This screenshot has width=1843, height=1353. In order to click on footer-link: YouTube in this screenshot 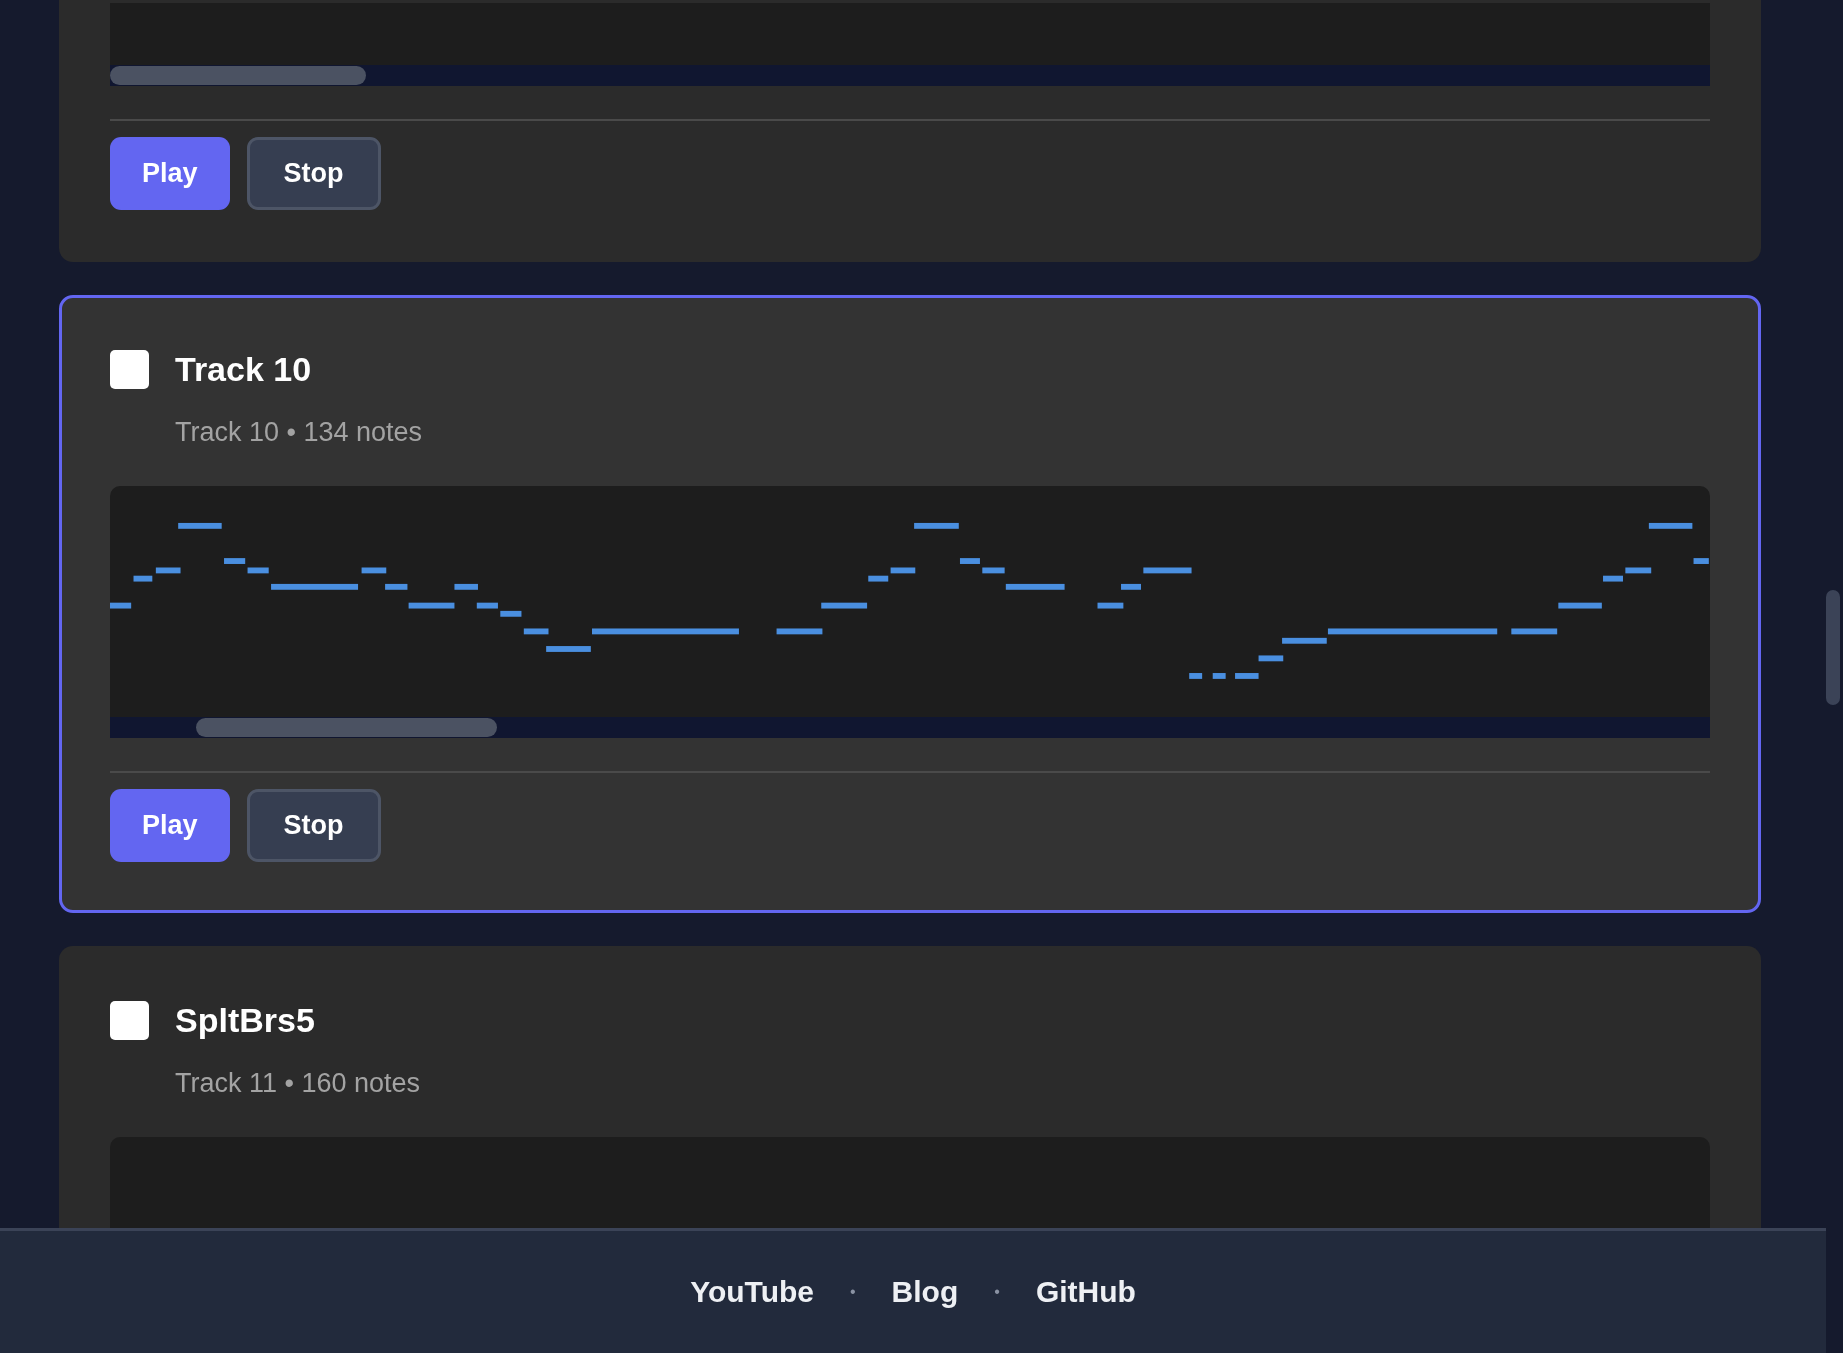, I will do `click(752, 1292)`.